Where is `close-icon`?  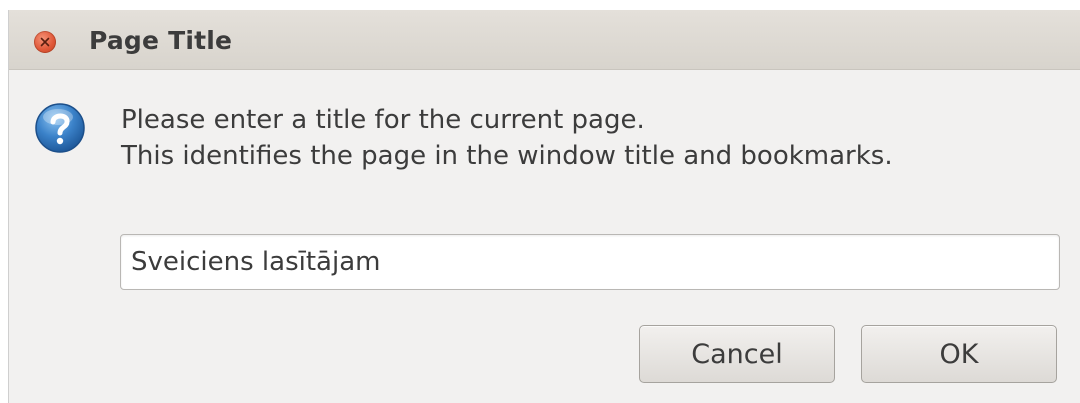 close-icon is located at coordinates (45, 42).